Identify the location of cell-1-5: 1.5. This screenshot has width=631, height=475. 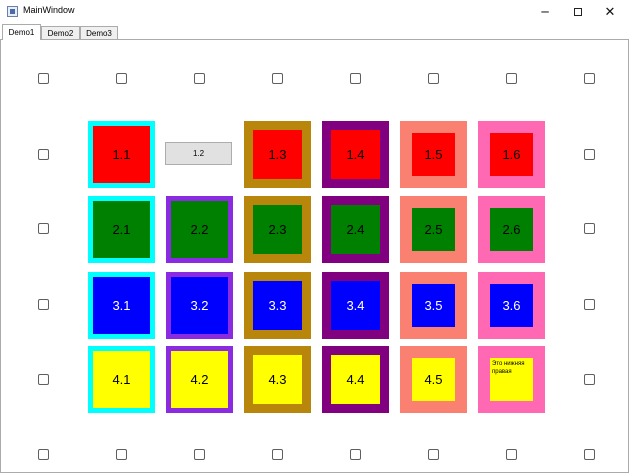
(433, 154).